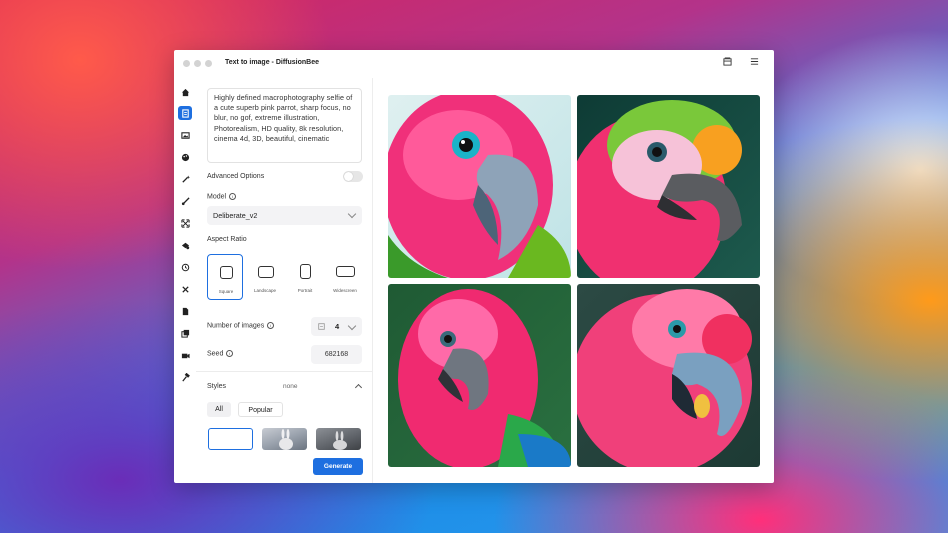 Image resolution: width=948 pixels, height=533 pixels. What do you see at coordinates (185, 201) in the screenshot?
I see `brush-icon` at bounding box center [185, 201].